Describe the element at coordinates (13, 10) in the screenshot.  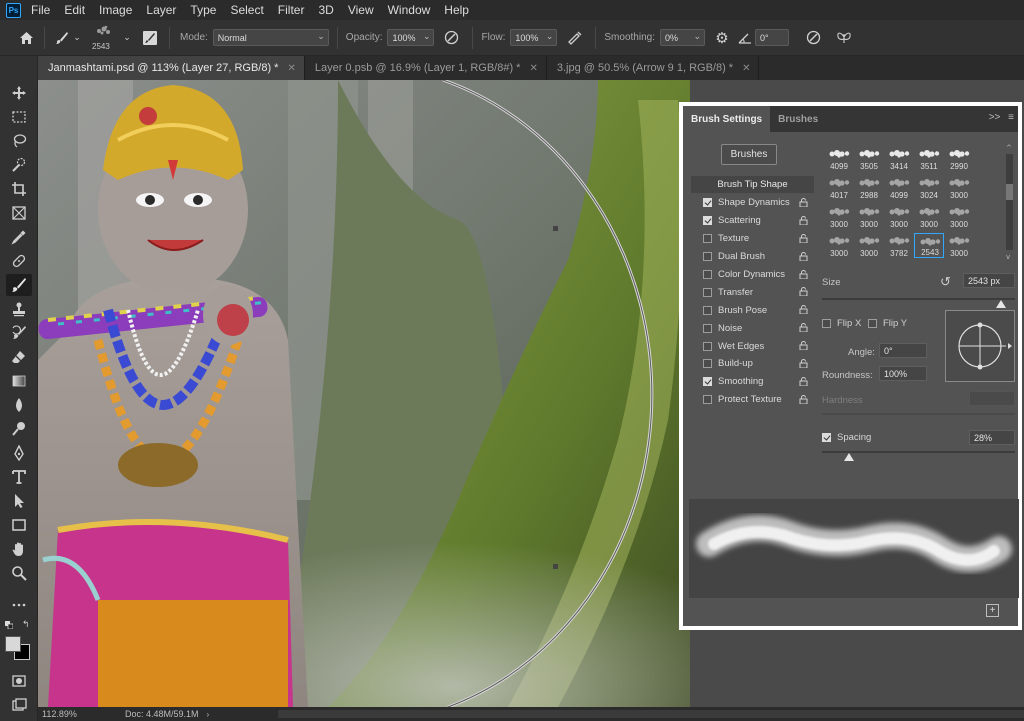
I see `photoshop-logo: Ps` at that location.